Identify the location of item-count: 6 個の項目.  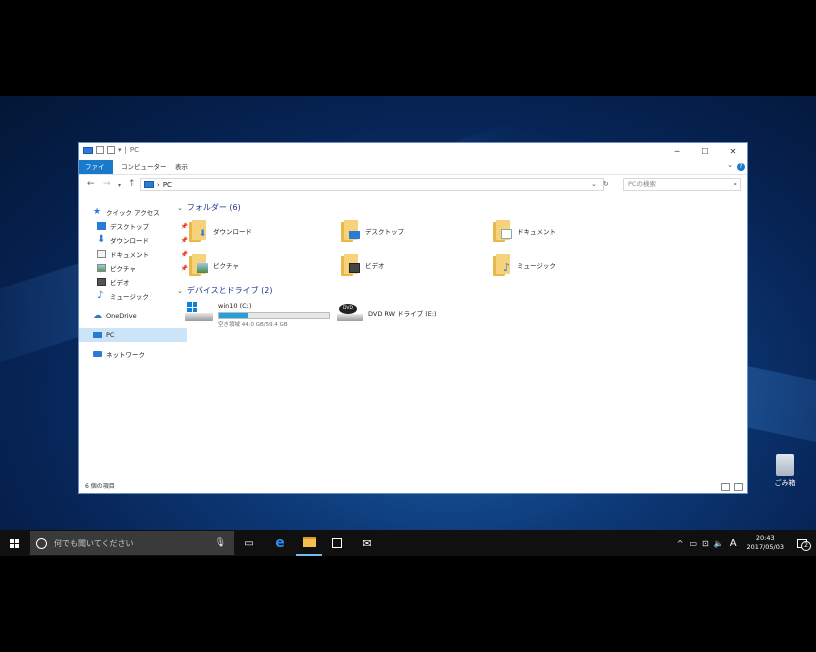
(100, 486).